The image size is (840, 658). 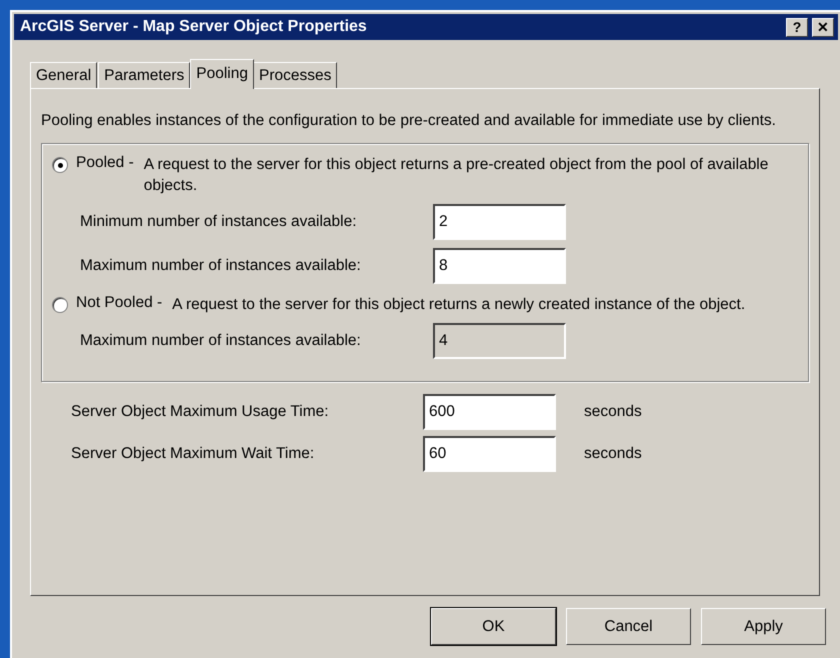 What do you see at coordinates (193, 454) in the screenshot?
I see `field-label: Server Object Maximum Wait Time:` at bounding box center [193, 454].